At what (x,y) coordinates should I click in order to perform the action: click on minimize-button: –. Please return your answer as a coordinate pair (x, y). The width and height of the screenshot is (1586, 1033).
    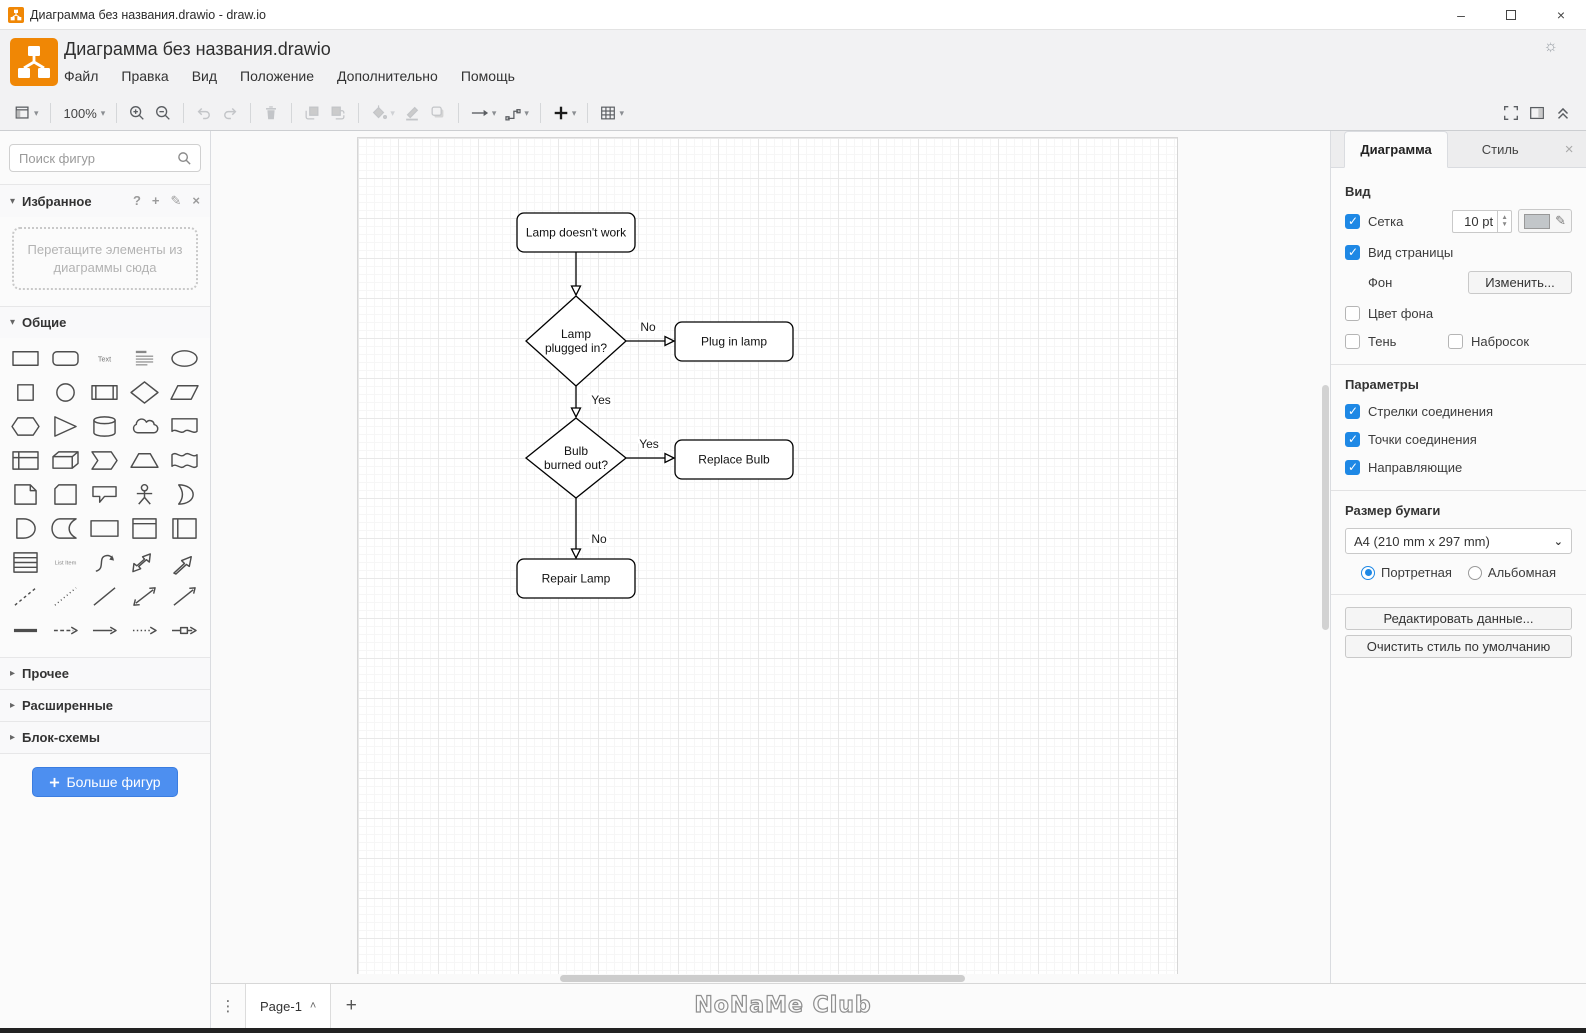
    Looking at the image, I should click on (1461, 14).